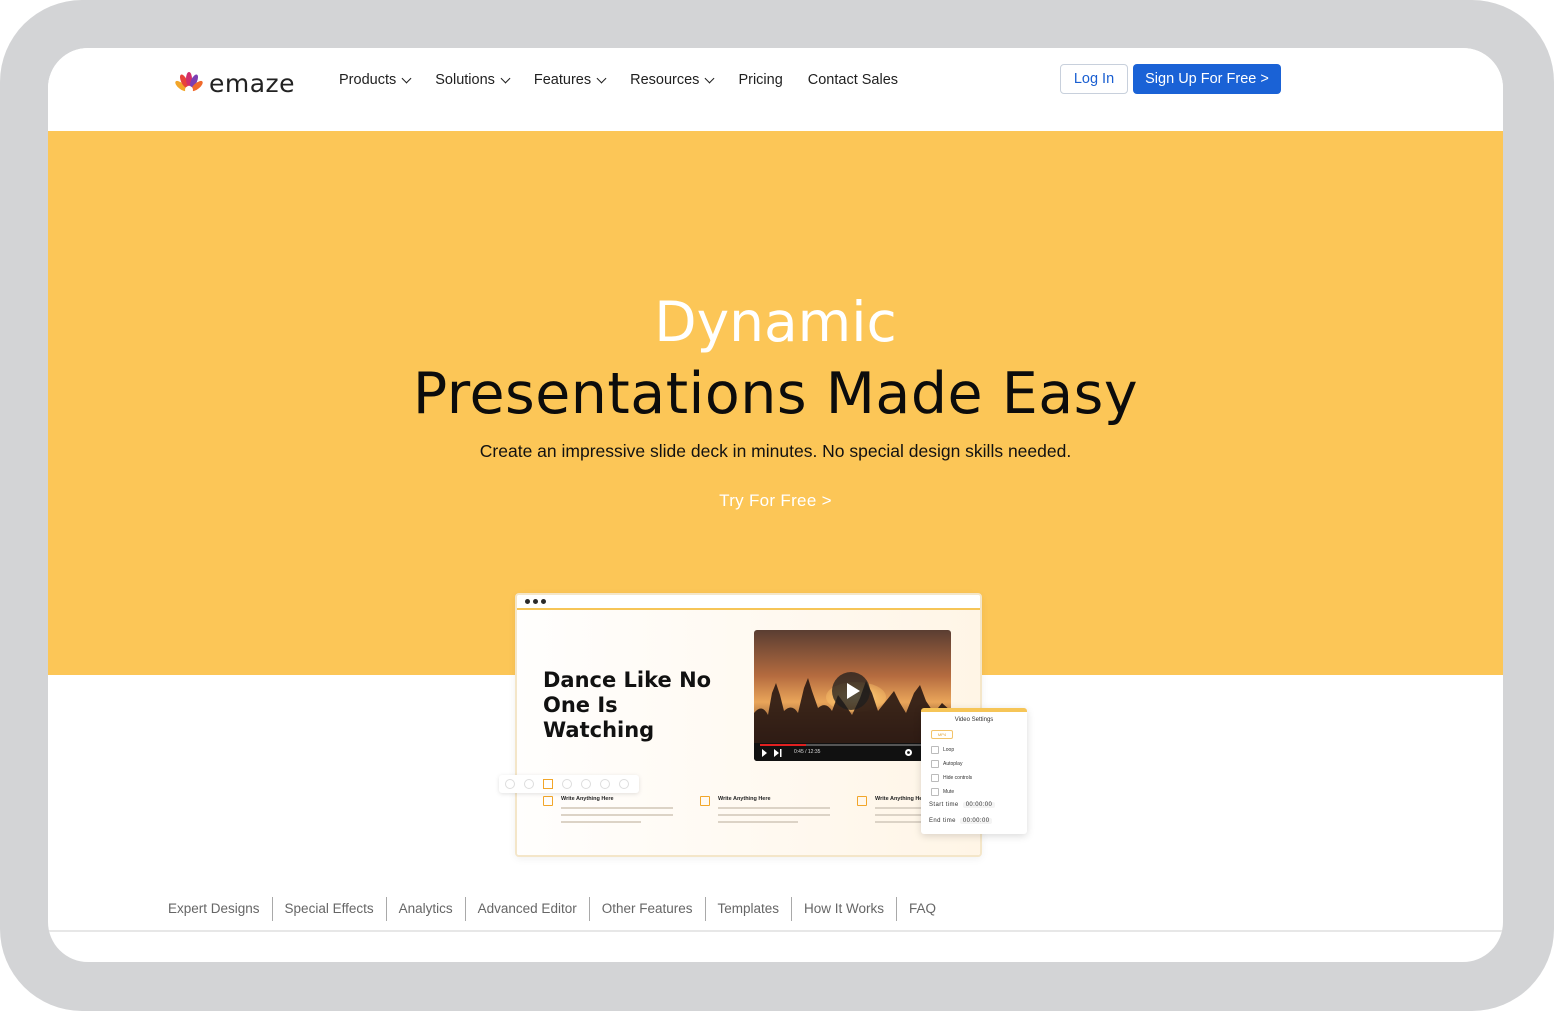  I want to click on option-label: Mute, so click(949, 792).